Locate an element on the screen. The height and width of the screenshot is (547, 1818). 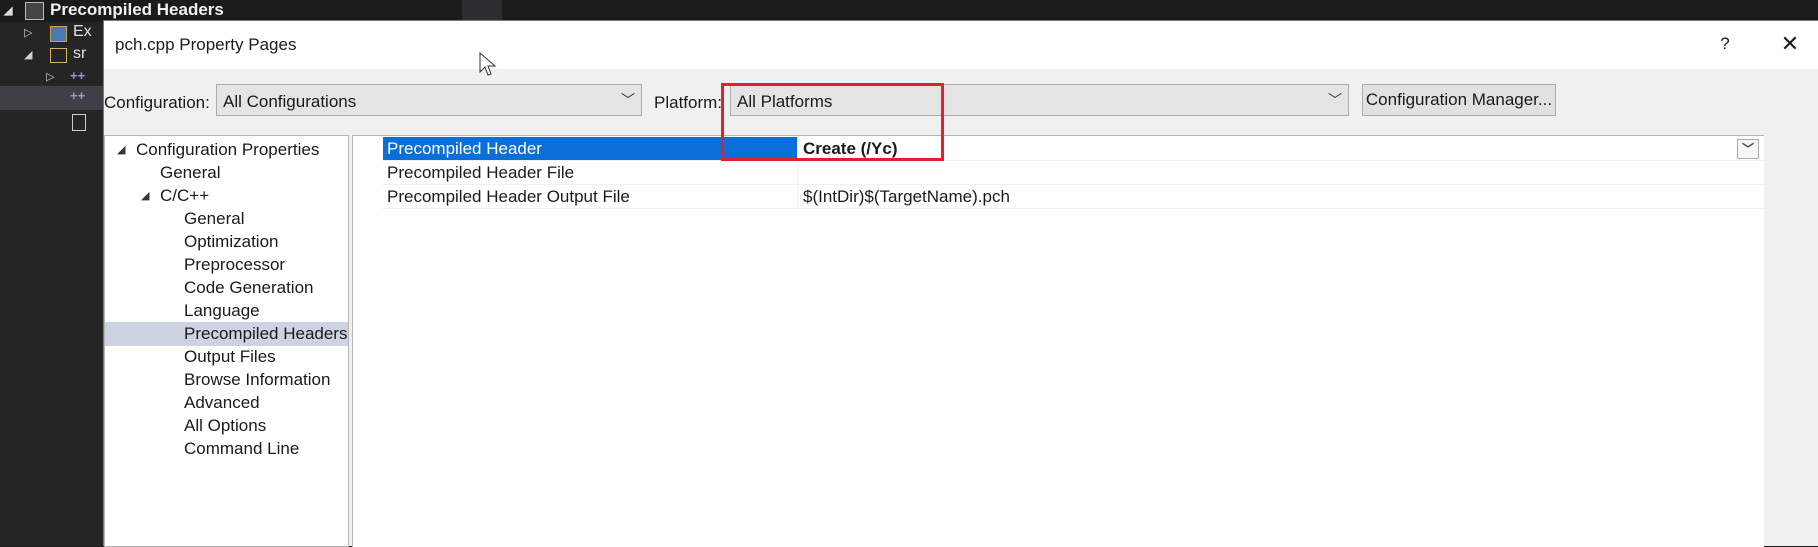
tree-node-configuration-properties: ◢ Configuration Properties is located at coordinates (226, 150).